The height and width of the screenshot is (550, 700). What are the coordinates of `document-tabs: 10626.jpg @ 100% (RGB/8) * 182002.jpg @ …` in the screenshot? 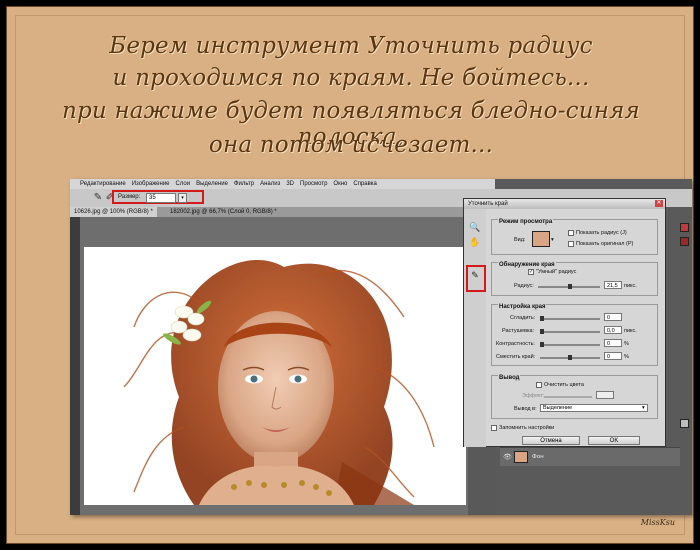 It's located at (270, 212).